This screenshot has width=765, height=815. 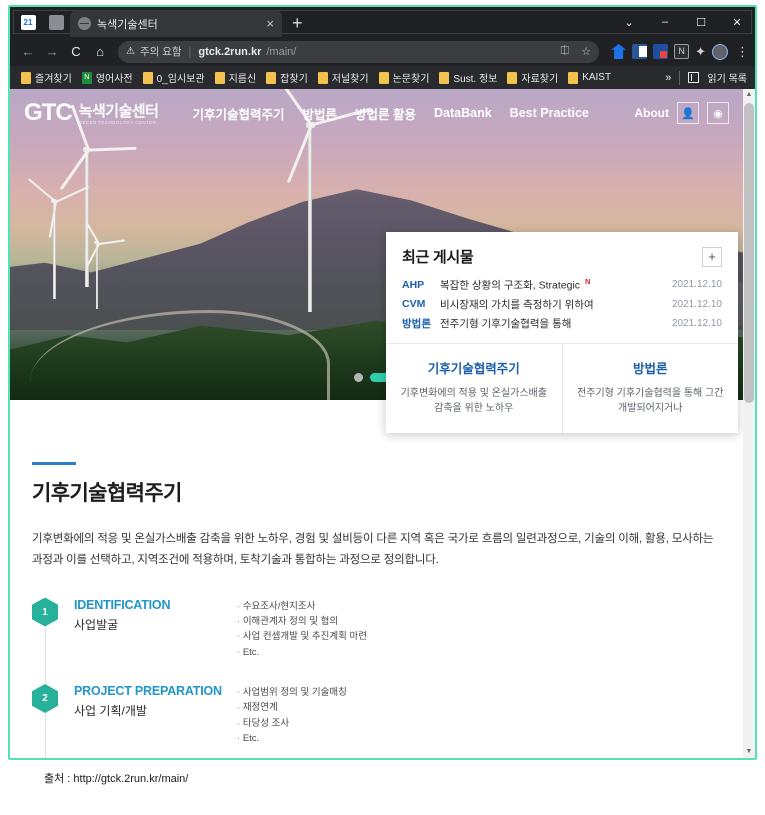 What do you see at coordinates (540, 79) in the screenshot?
I see `bookmark-label: 자료찾기` at bounding box center [540, 79].